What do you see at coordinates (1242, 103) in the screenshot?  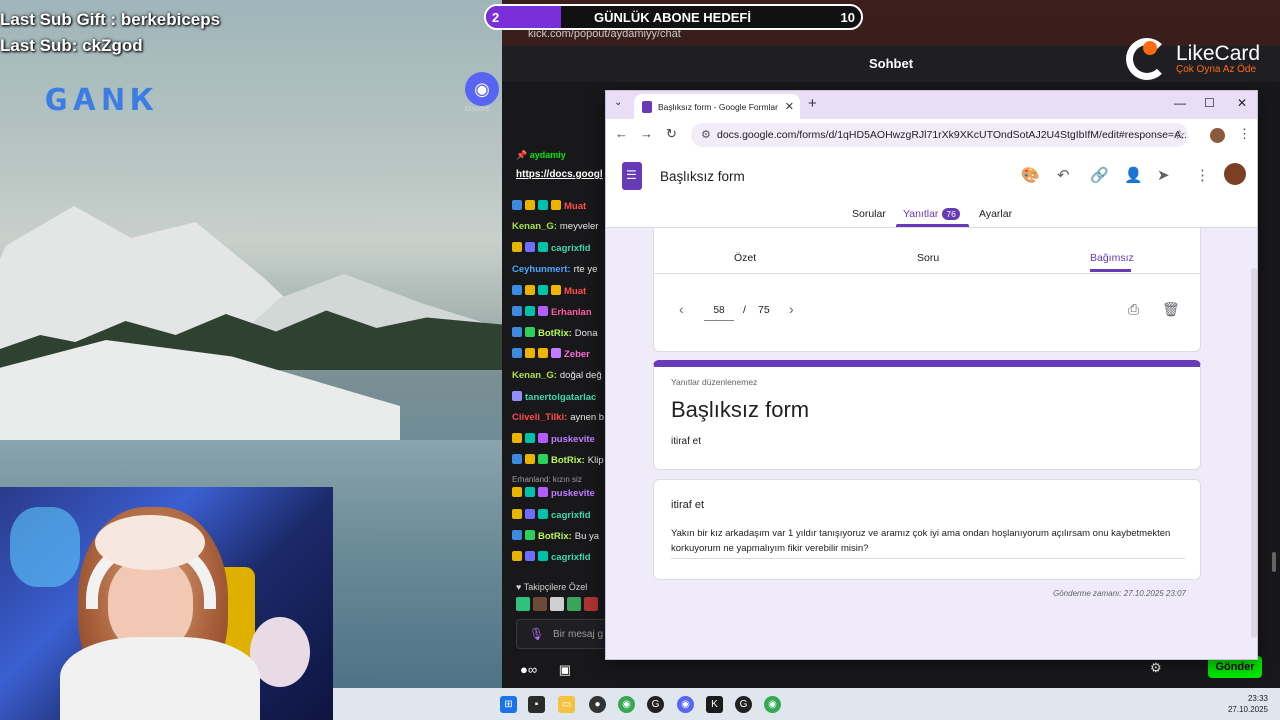 I see `close-window-icon: ✕` at bounding box center [1242, 103].